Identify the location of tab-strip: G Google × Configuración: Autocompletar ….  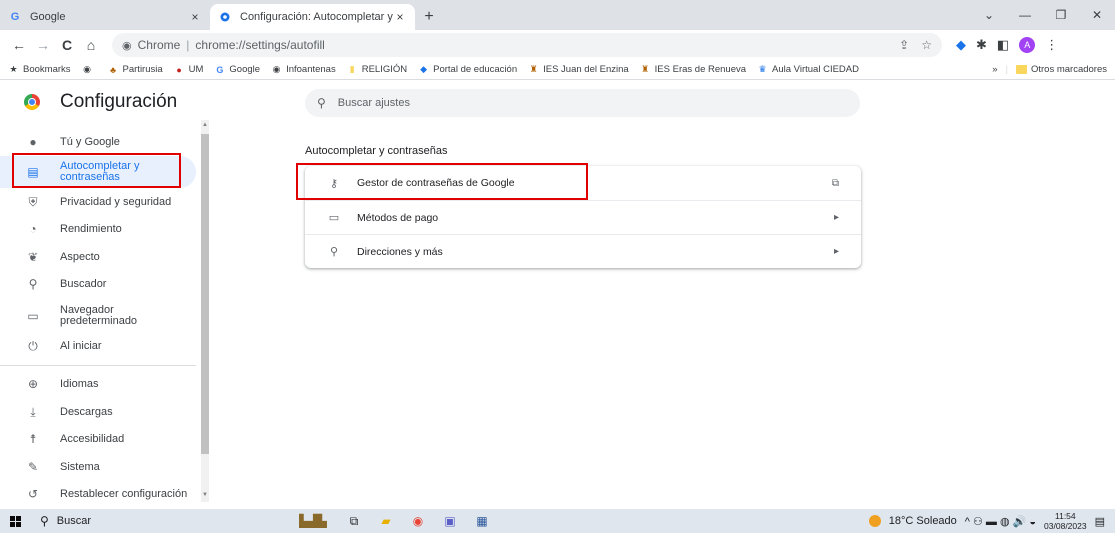
(557, 15).